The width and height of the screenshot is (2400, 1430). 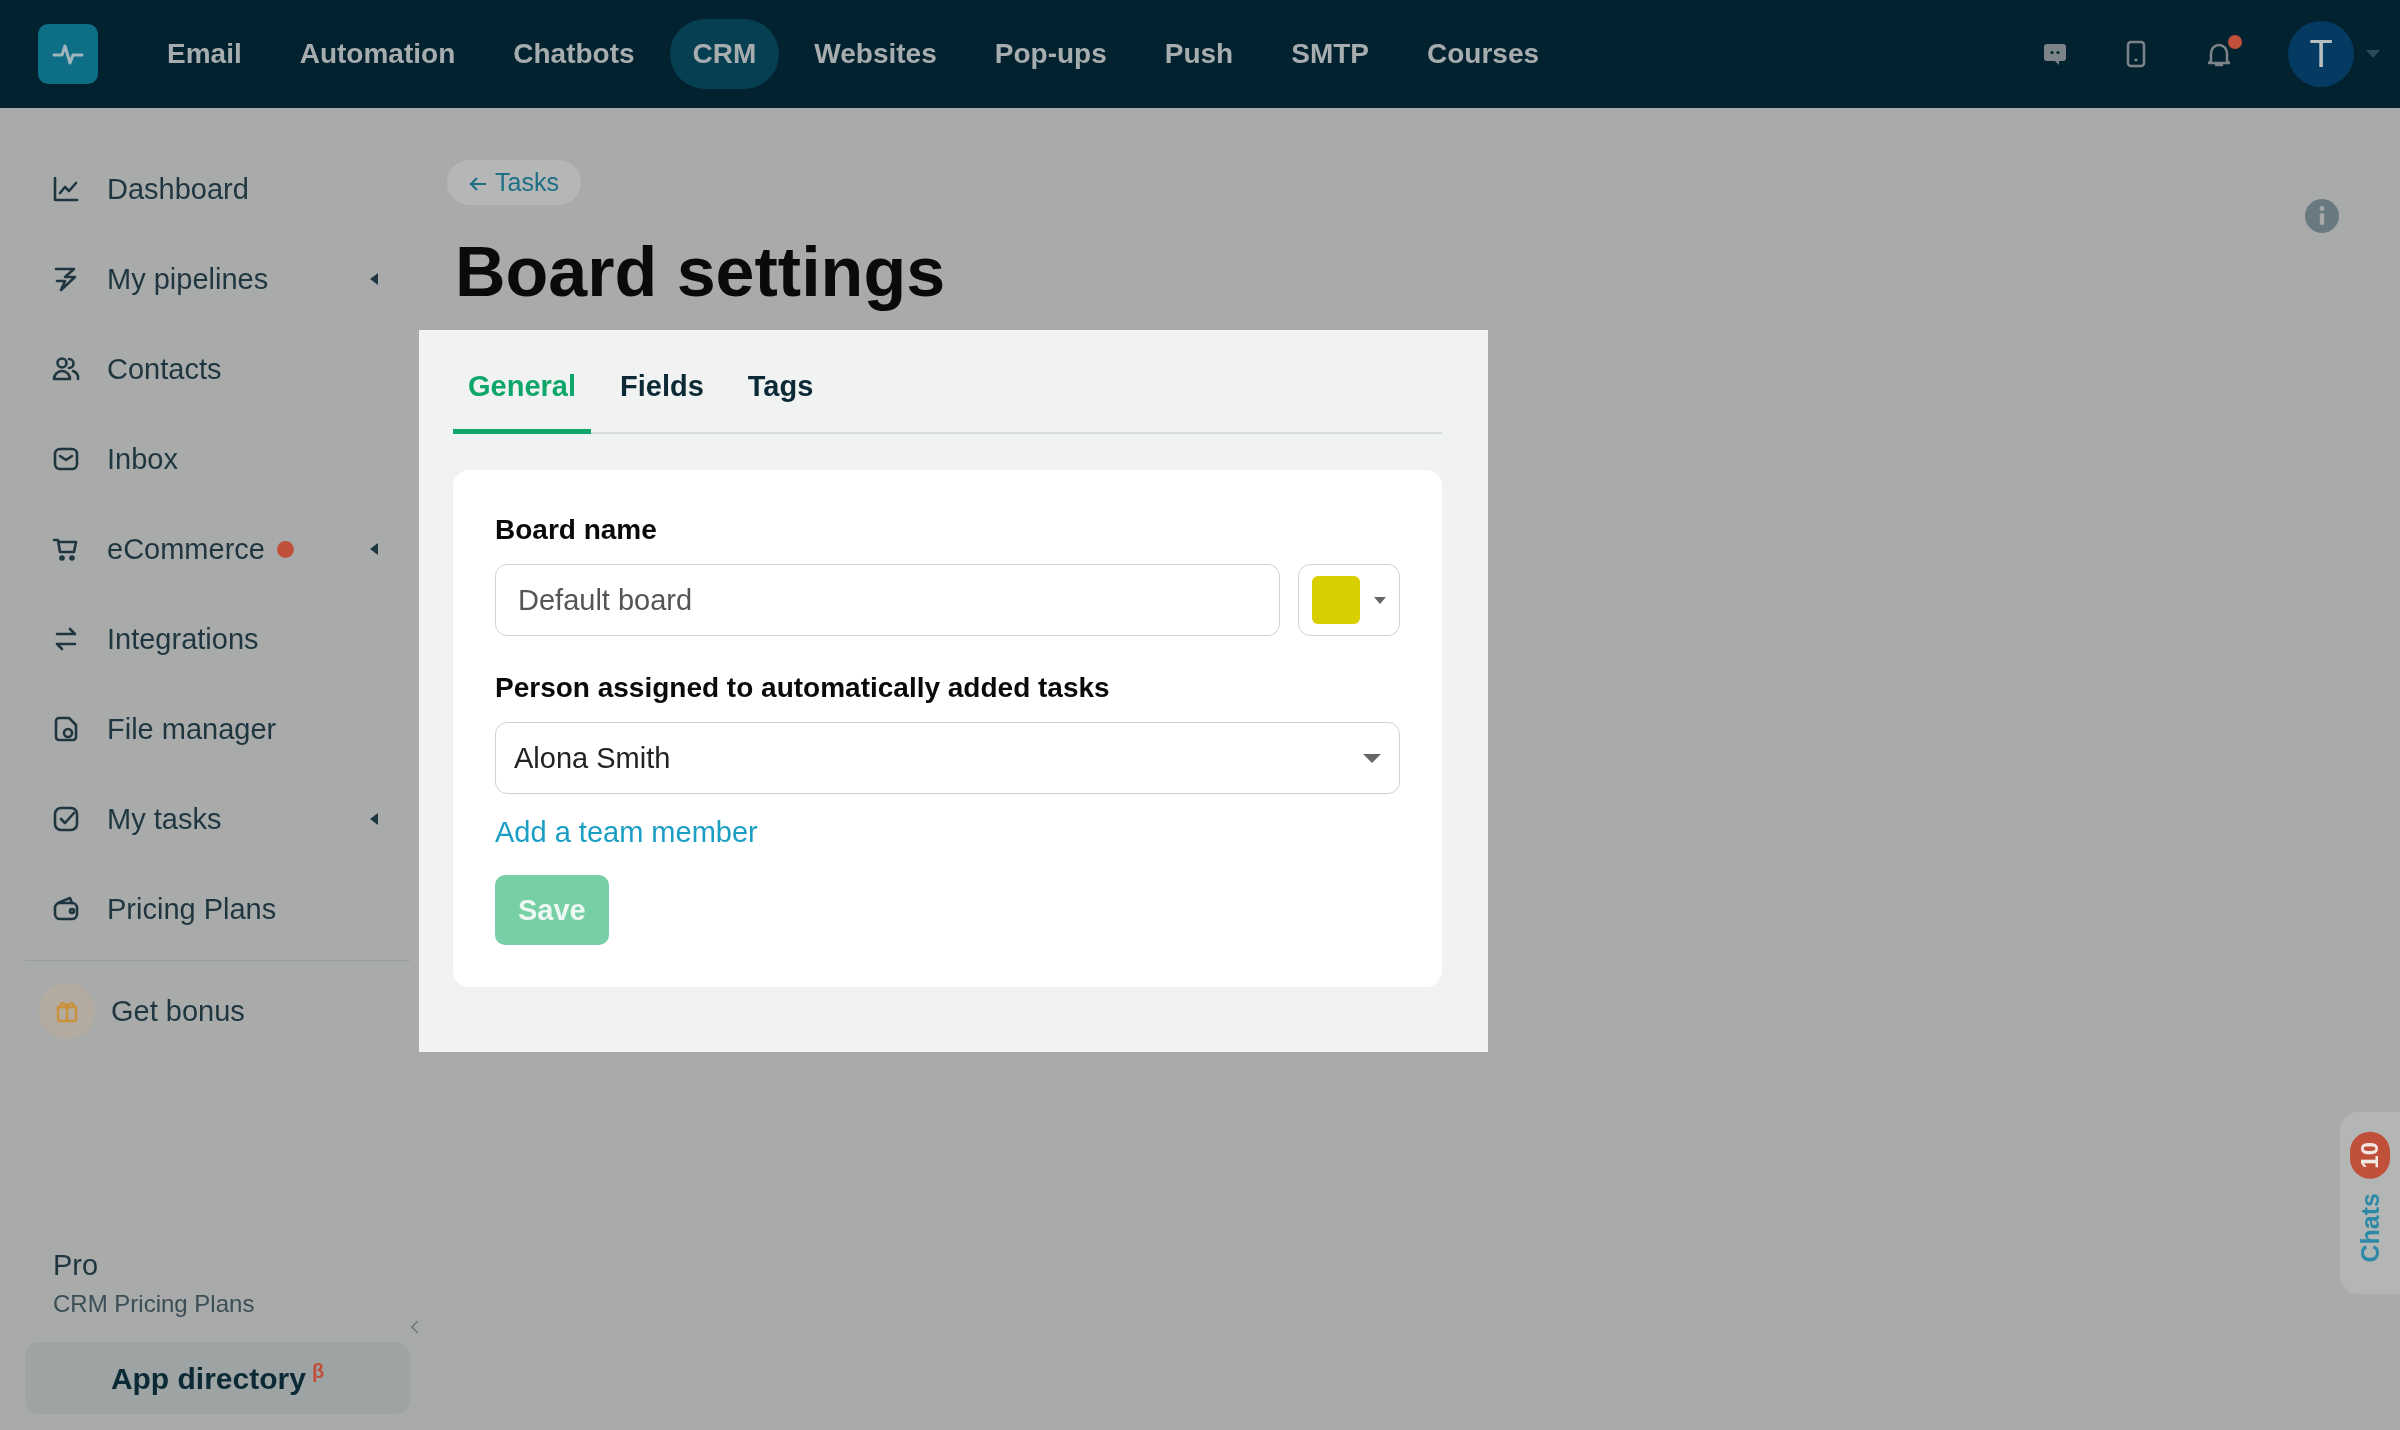 What do you see at coordinates (2055, 54) in the screenshot?
I see `chat-icon` at bounding box center [2055, 54].